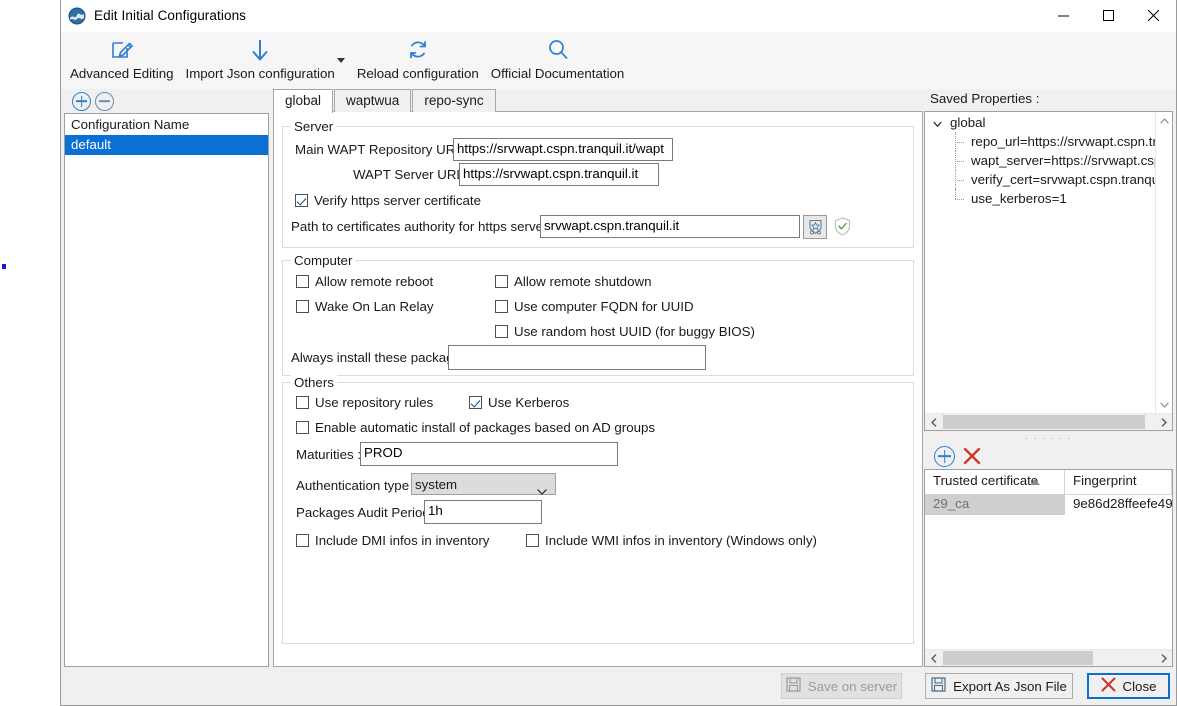 This screenshot has width=1177, height=706. What do you see at coordinates (519, 402) in the screenshot?
I see `use-kerberos-checkbox: Use Kerberos` at bounding box center [519, 402].